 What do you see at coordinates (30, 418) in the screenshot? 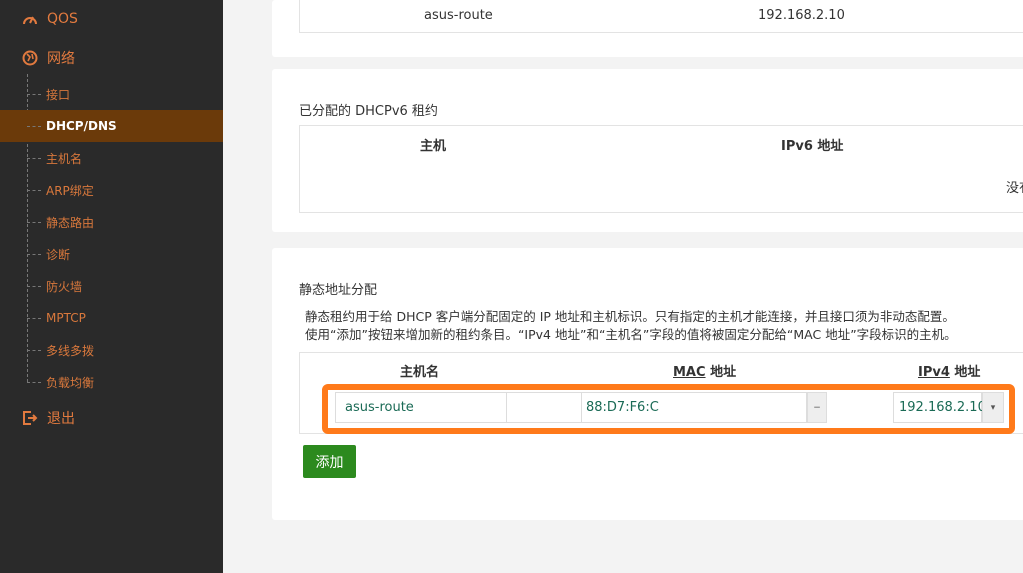
I see `logout-icon` at bounding box center [30, 418].